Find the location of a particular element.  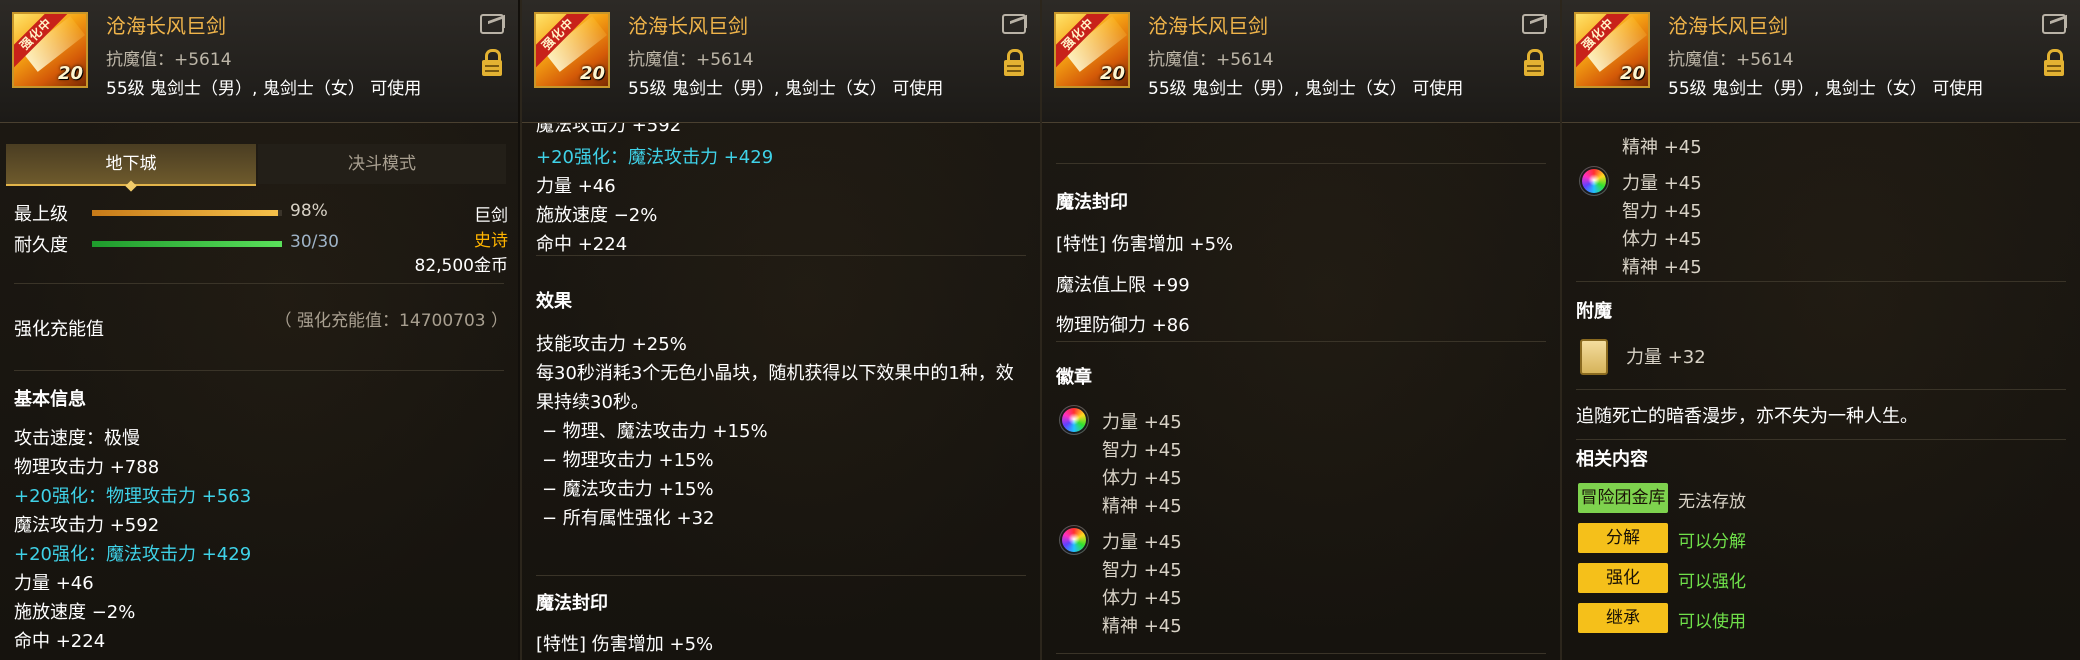

stat-line: 魔法攻击力 +592 is located at coordinates (87, 525).